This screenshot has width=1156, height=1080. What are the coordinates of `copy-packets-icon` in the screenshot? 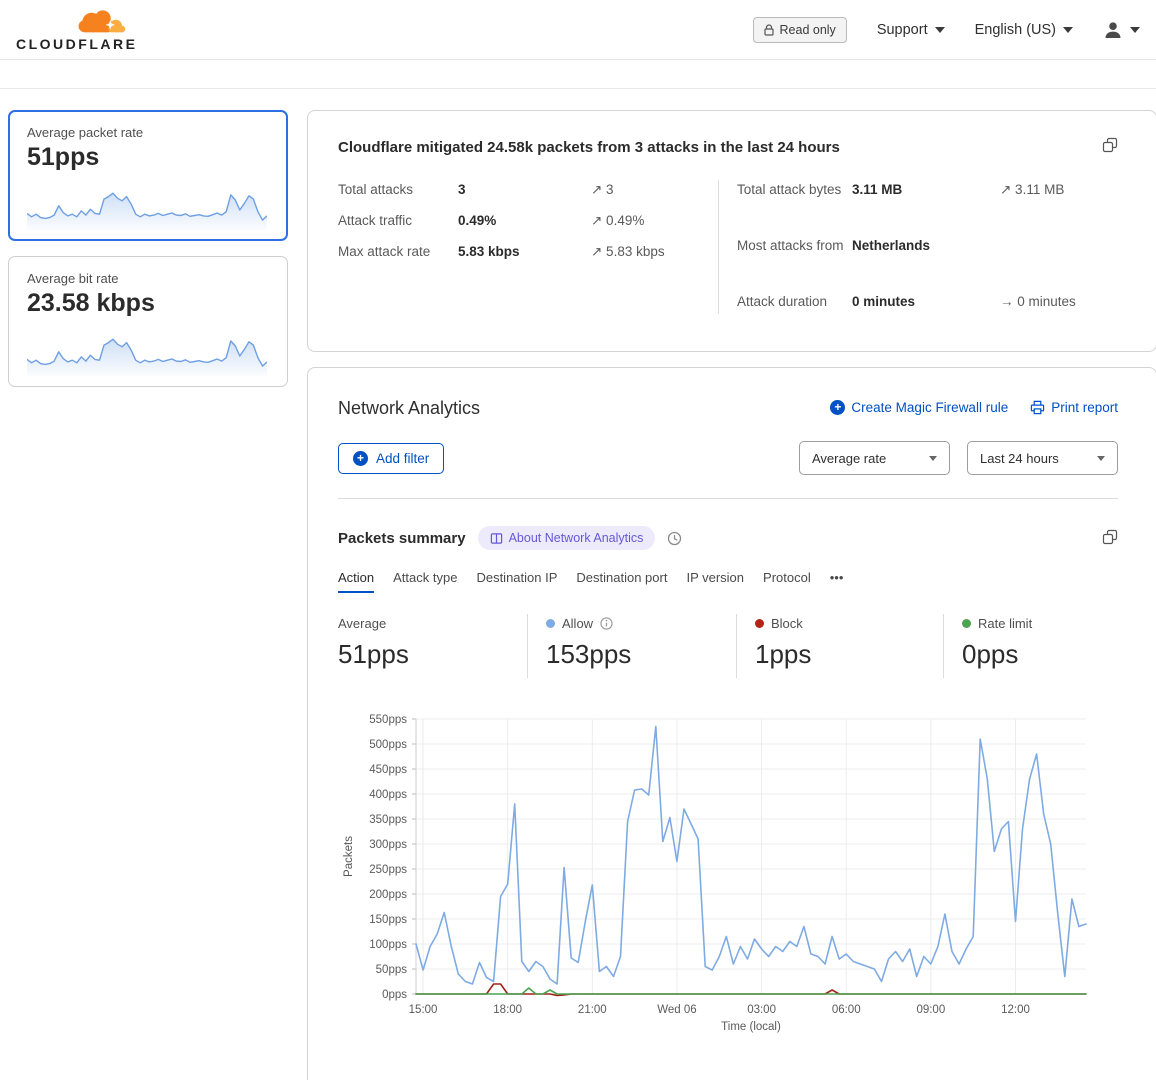 It's located at (1110, 538).